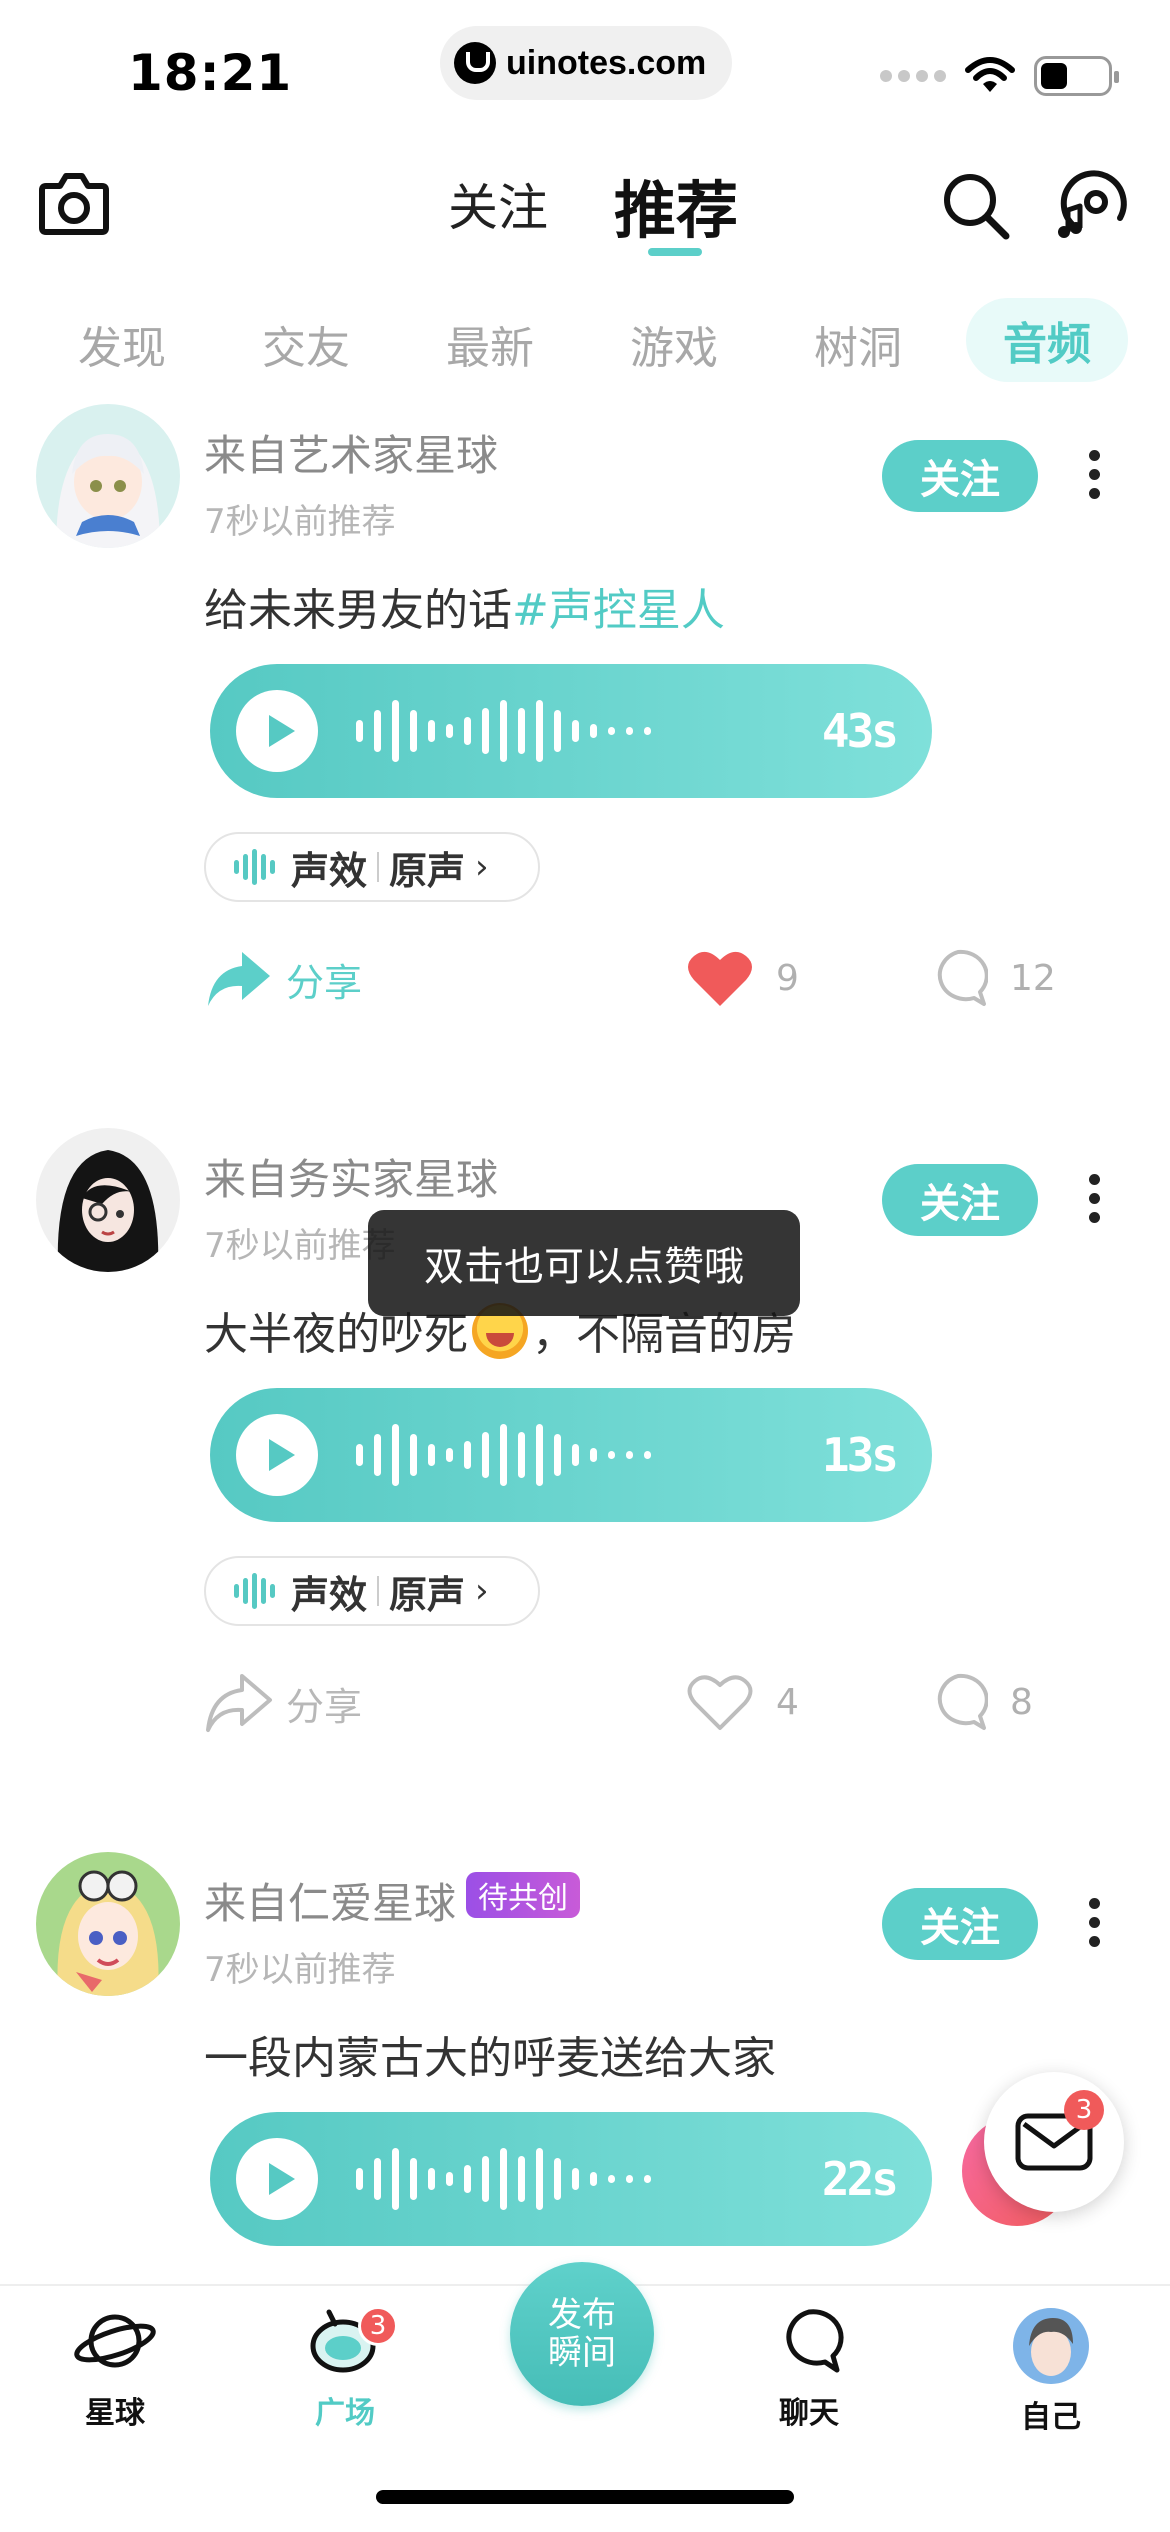 The width and height of the screenshot is (1170, 2532). Describe the element at coordinates (664, 1334) in the screenshot. I see `post-text-tail: ，不隔音的房` at that location.